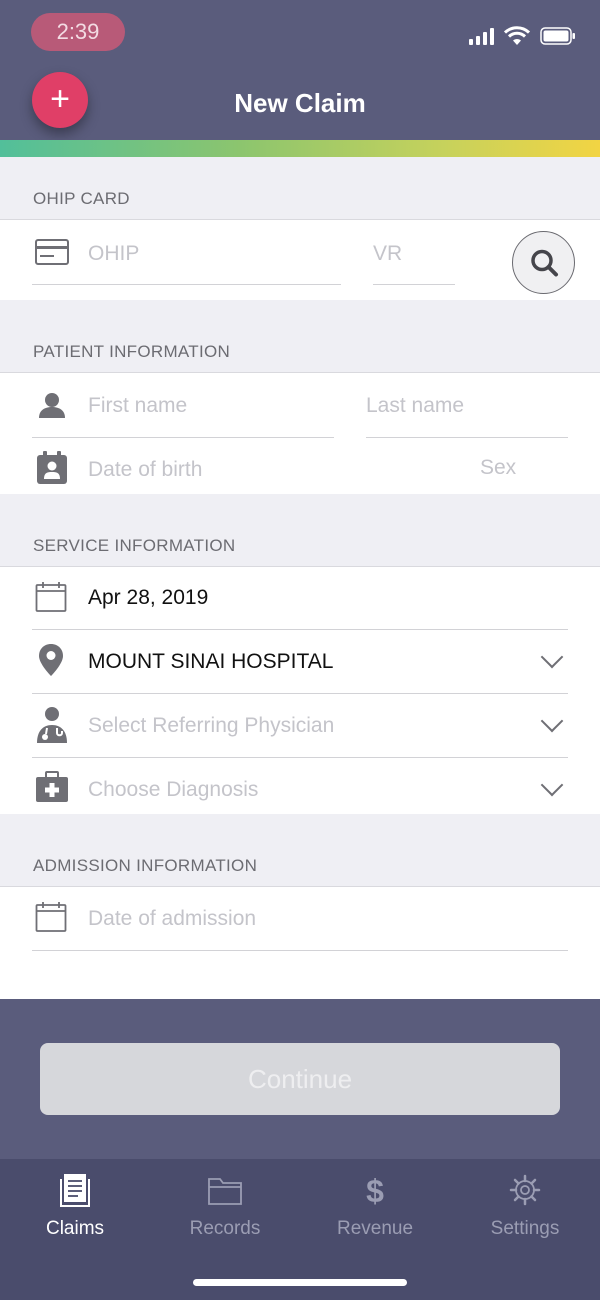  I want to click on credit-card-icon, so click(52, 252).